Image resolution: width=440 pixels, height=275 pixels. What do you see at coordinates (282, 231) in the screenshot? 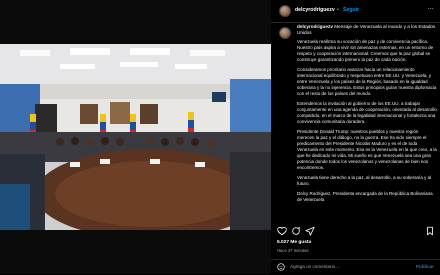
I see `heart-icon` at bounding box center [282, 231].